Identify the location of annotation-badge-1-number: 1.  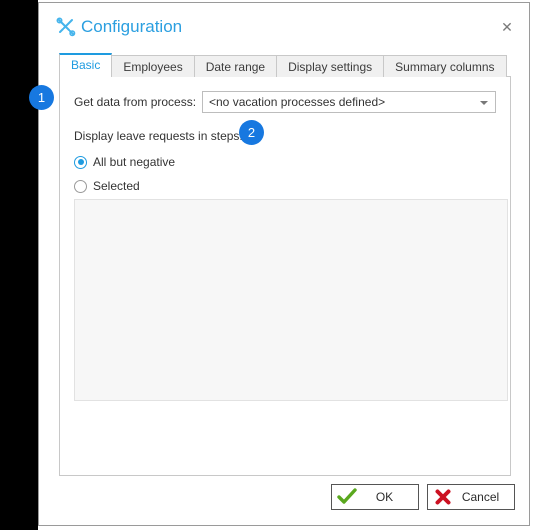
(41, 97).